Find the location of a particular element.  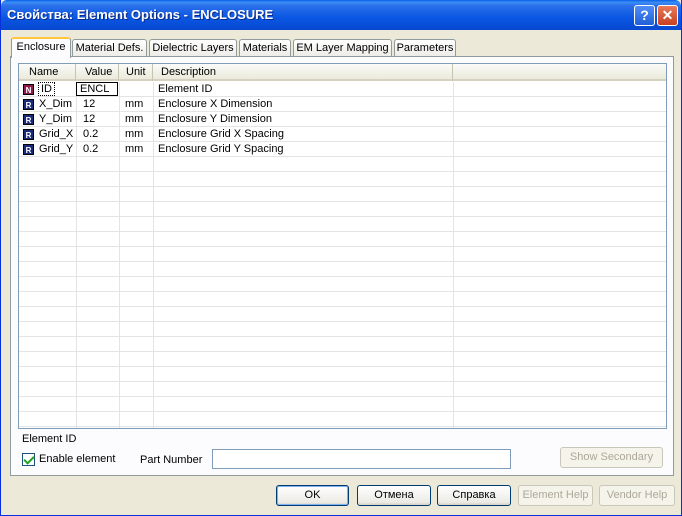

column-header-filler is located at coordinates (559, 72).